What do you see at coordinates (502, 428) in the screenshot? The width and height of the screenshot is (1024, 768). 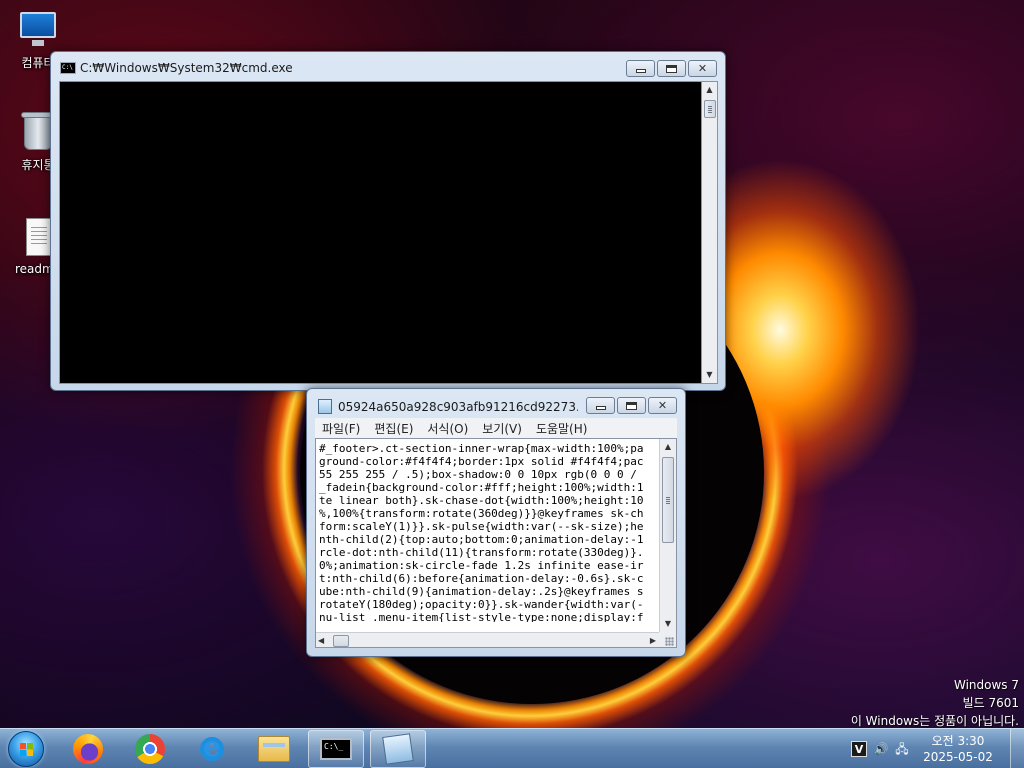 I see `menu-view: 보기(V)` at bounding box center [502, 428].